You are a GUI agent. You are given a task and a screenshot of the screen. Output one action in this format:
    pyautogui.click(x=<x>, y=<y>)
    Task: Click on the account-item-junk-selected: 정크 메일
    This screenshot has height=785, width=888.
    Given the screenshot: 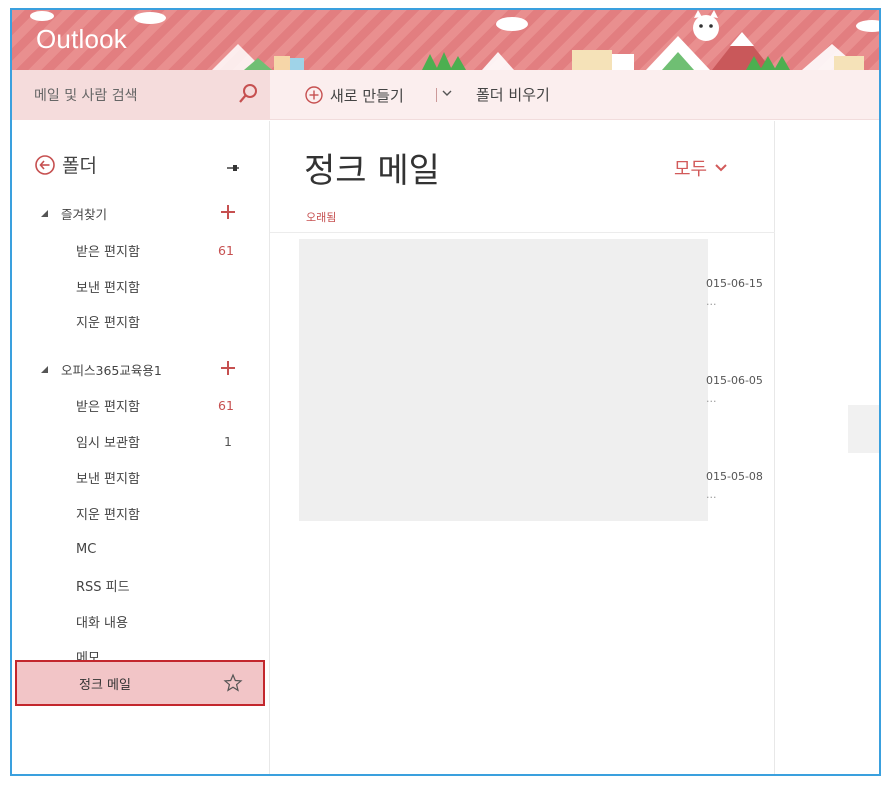 What is the action you would take?
    pyautogui.click(x=140, y=683)
    